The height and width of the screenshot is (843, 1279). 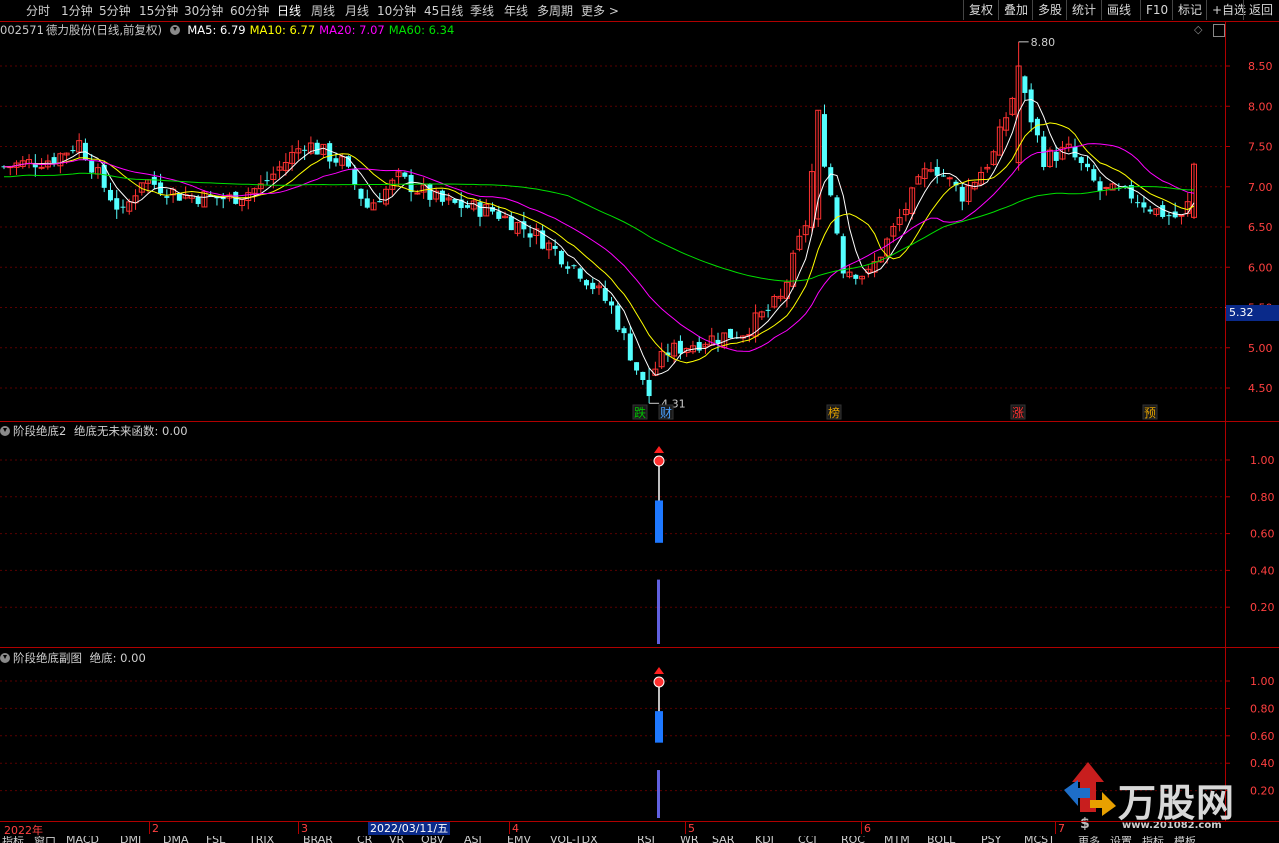 I want to click on indicator-tab-12: EMV, so click(x=519, y=839).